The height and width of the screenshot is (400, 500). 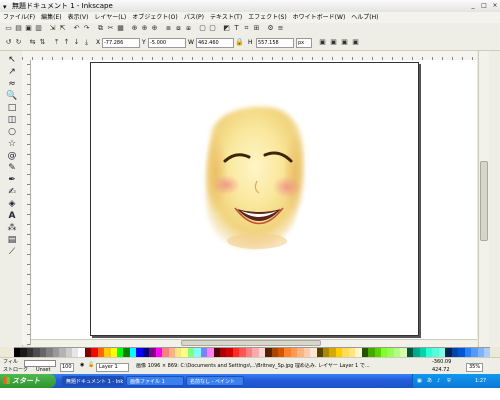 What do you see at coordinates (188, 28) in the screenshot?
I see `unlink-clone-icon: ⧆` at bounding box center [188, 28].